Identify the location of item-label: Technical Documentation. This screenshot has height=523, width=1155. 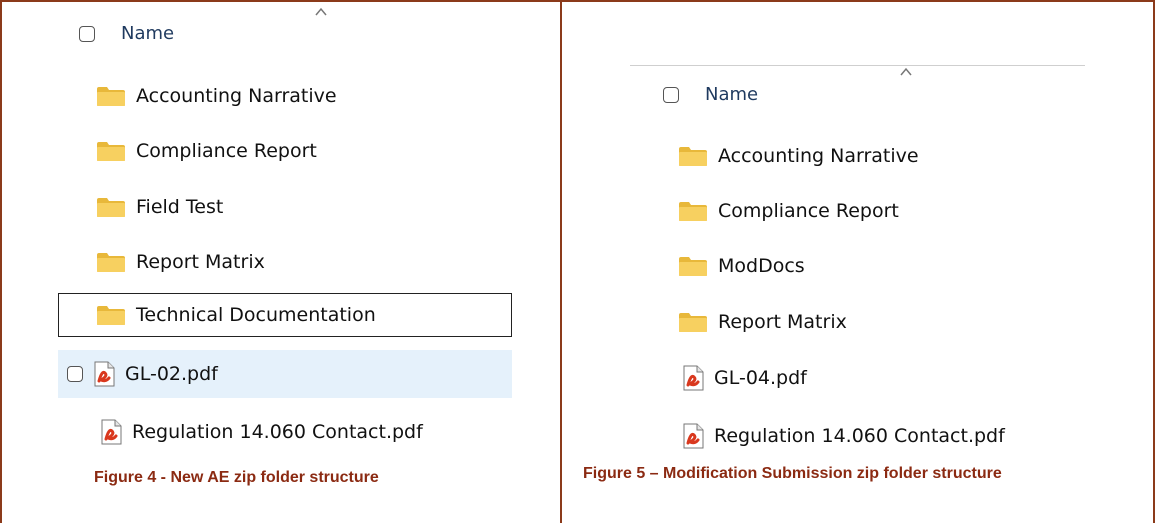
(256, 315).